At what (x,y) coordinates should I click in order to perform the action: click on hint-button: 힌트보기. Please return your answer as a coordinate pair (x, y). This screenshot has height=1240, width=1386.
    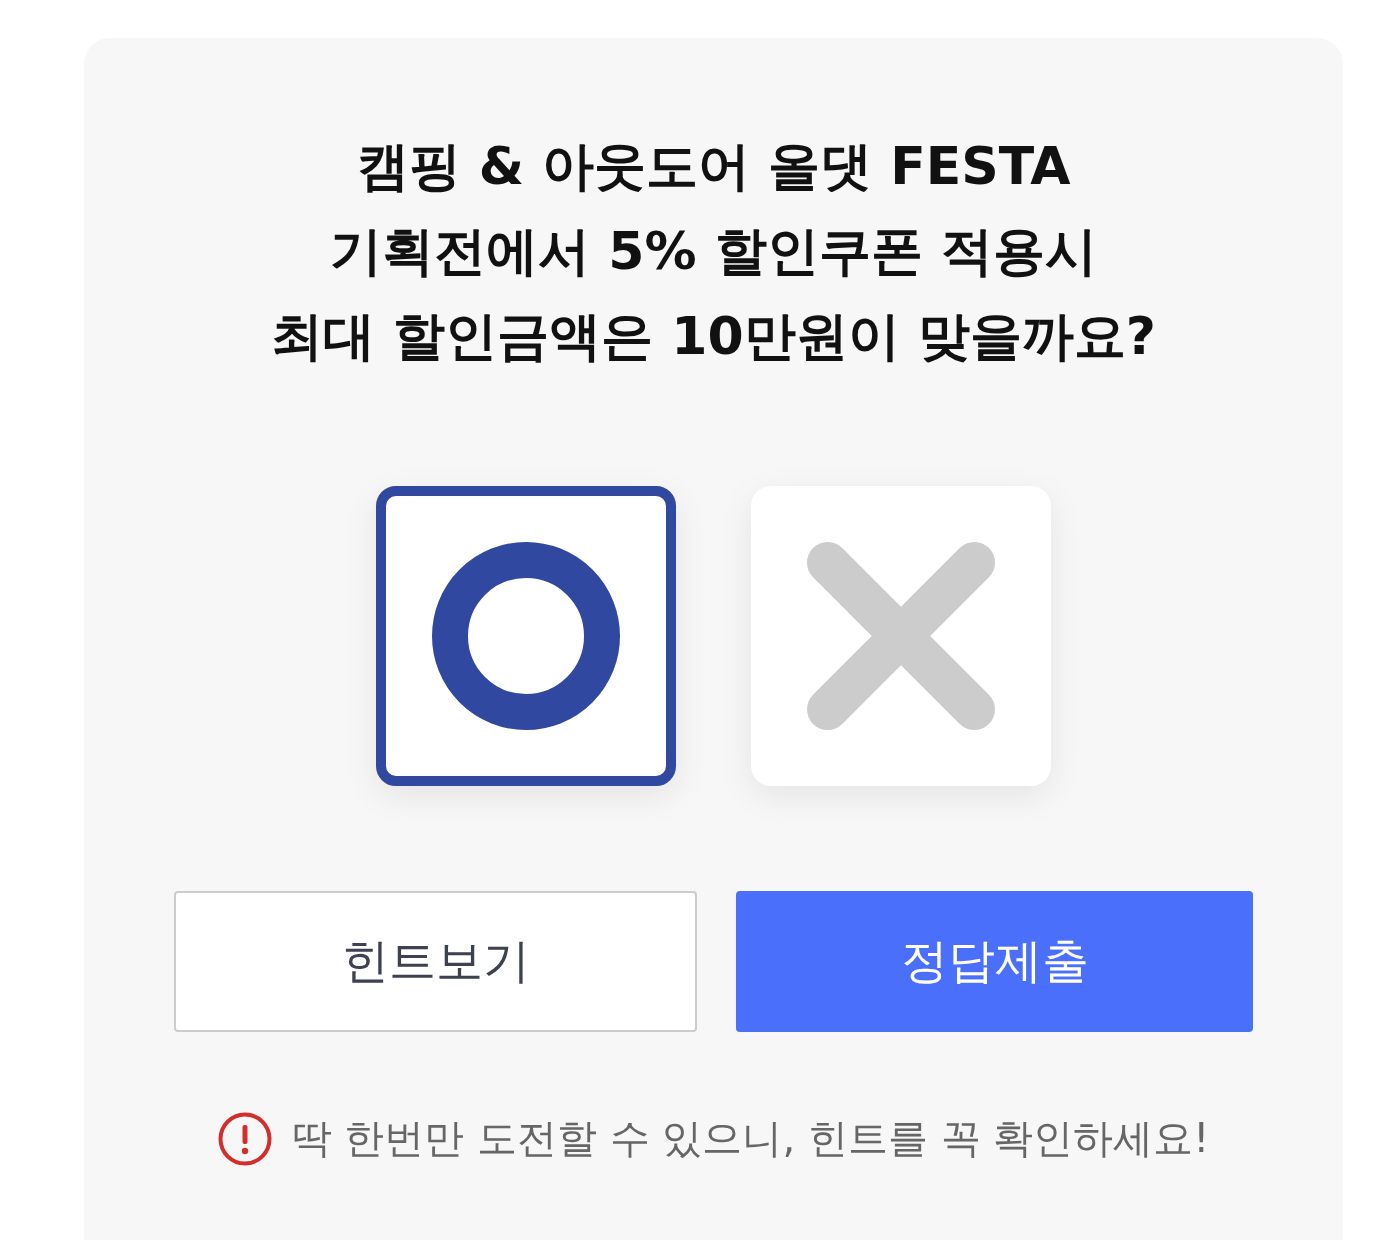
    Looking at the image, I should click on (435, 961).